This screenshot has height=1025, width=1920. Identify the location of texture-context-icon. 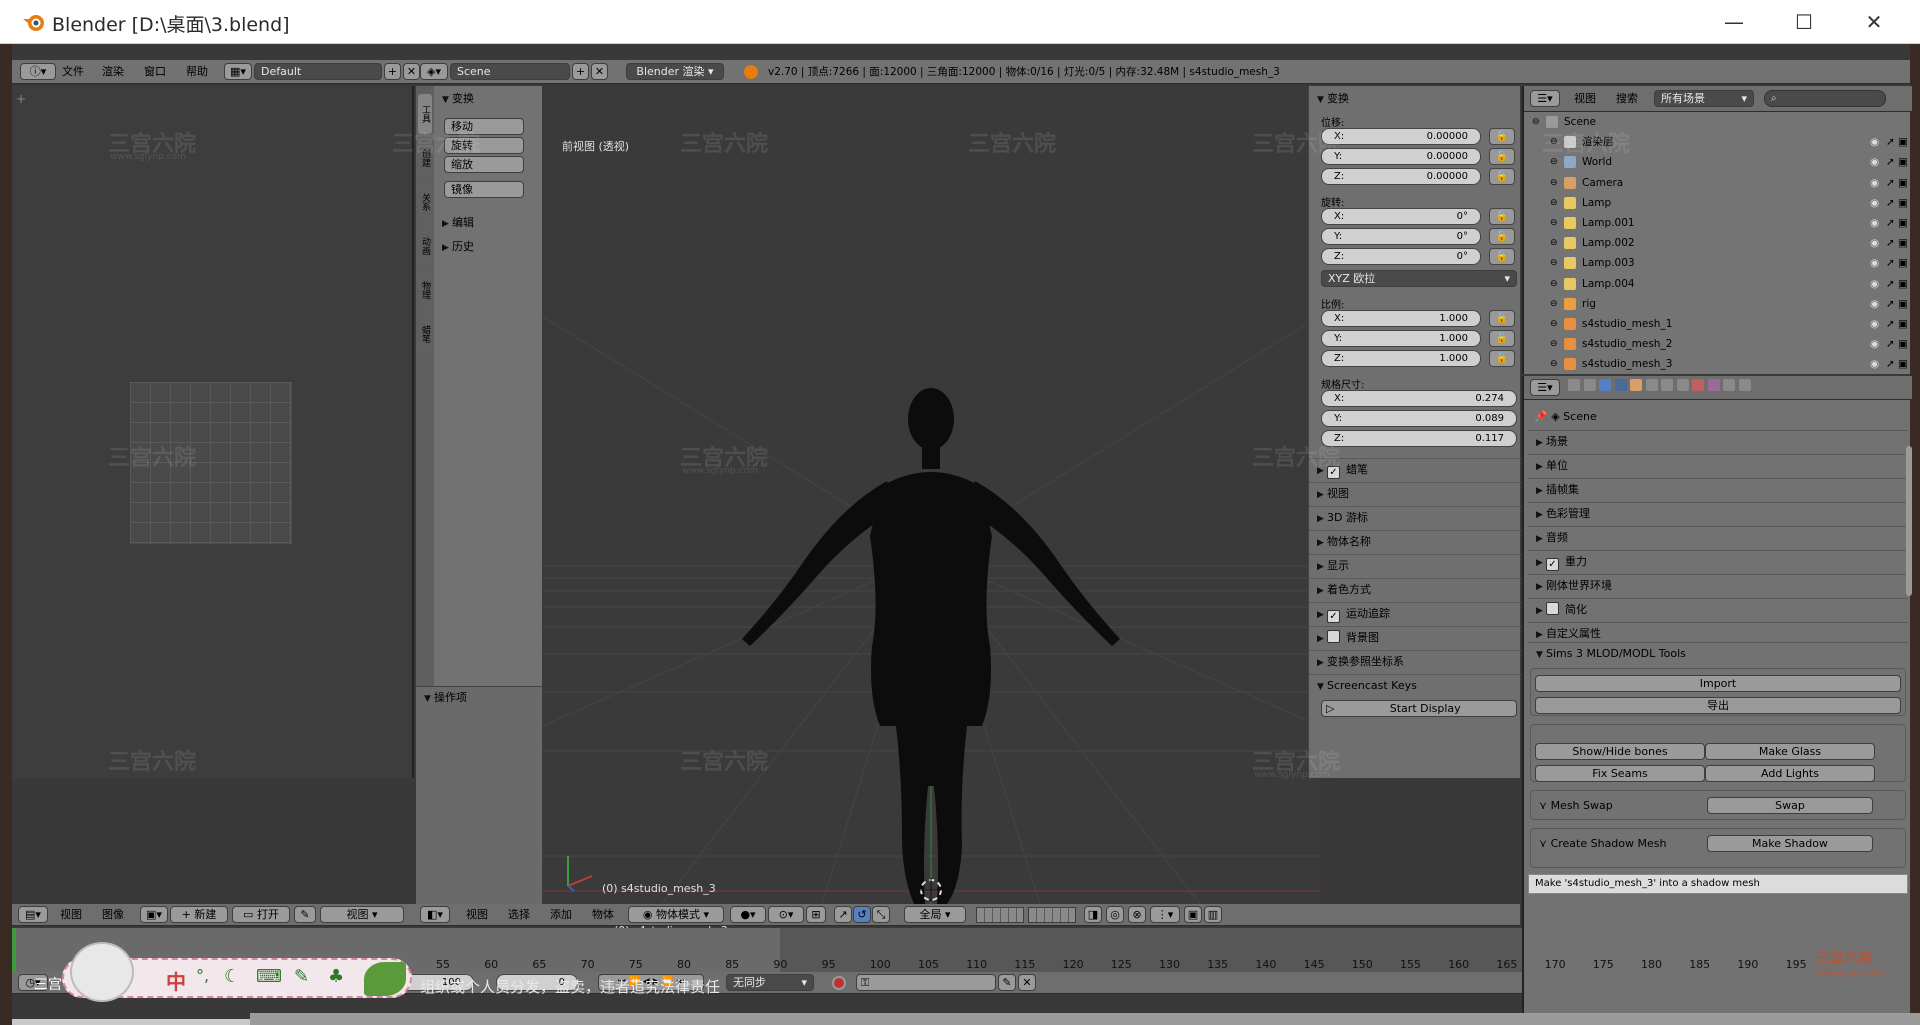
(1713, 385).